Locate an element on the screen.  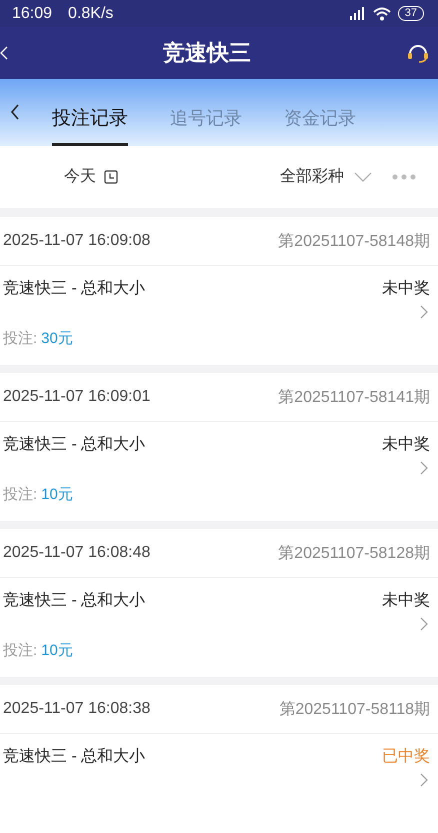
back-icon is located at coordinates (15, 112).